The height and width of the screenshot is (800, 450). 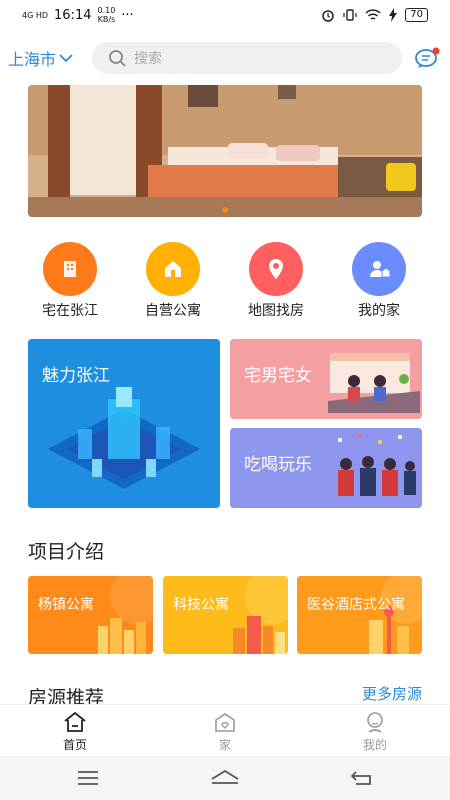 I want to click on project-label: 科技公寓, so click(x=201, y=605).